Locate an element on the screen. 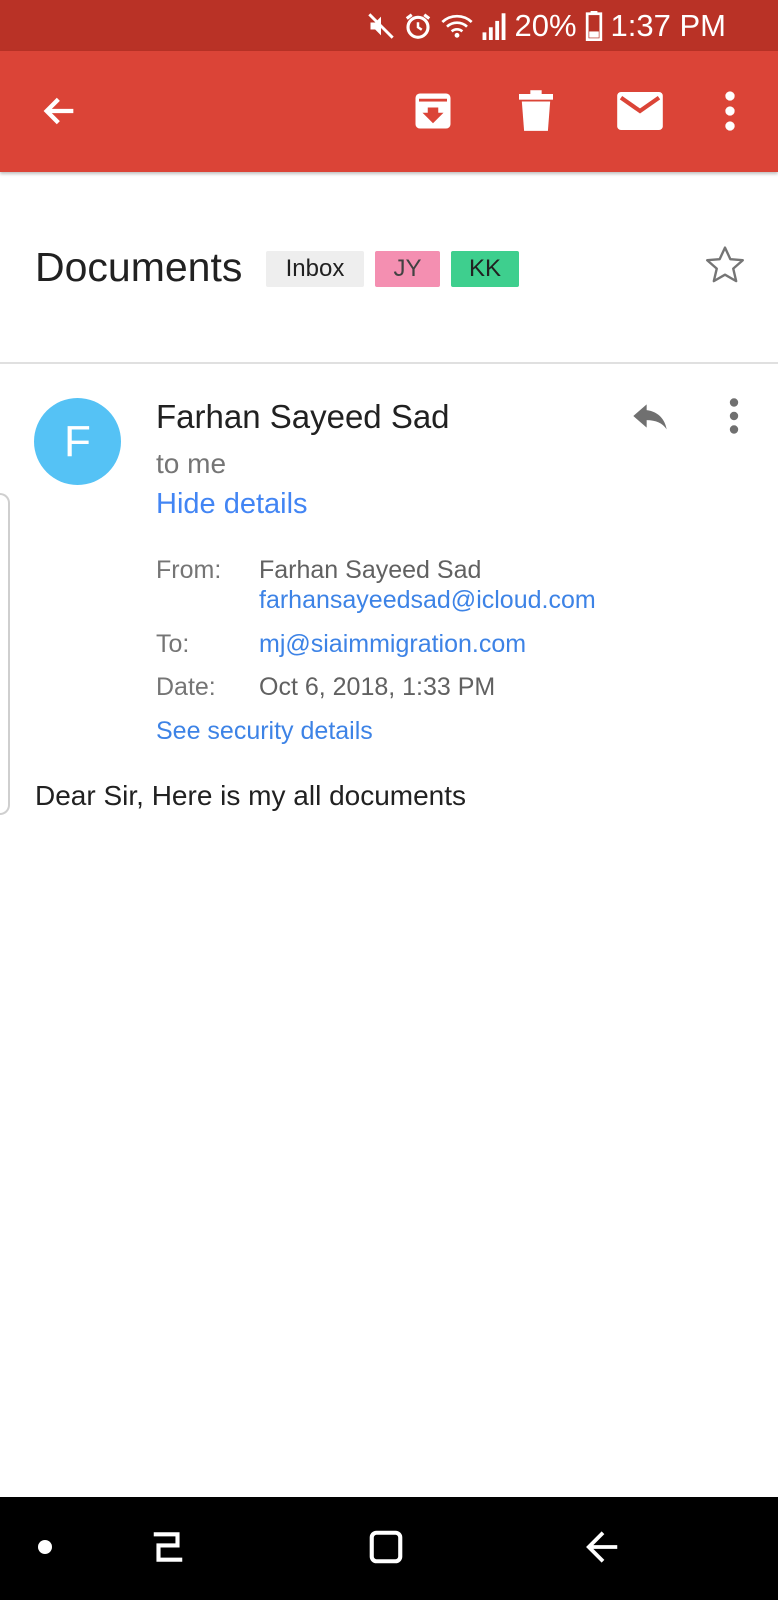  label-chip-inbox: Inbox is located at coordinates (315, 269).